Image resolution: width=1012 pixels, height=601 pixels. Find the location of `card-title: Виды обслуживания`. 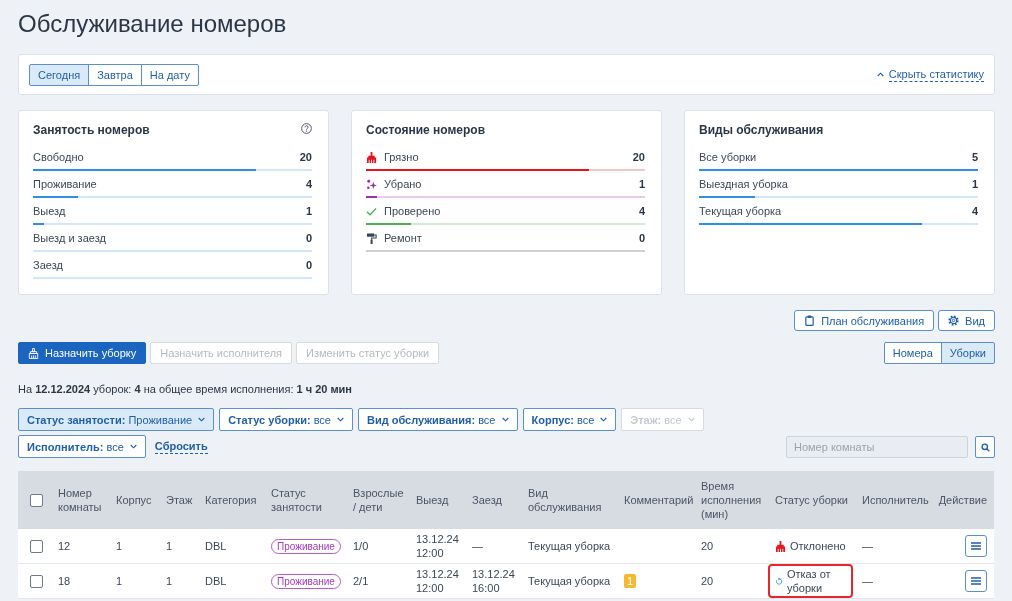

card-title: Виды обслуживания is located at coordinates (761, 130).